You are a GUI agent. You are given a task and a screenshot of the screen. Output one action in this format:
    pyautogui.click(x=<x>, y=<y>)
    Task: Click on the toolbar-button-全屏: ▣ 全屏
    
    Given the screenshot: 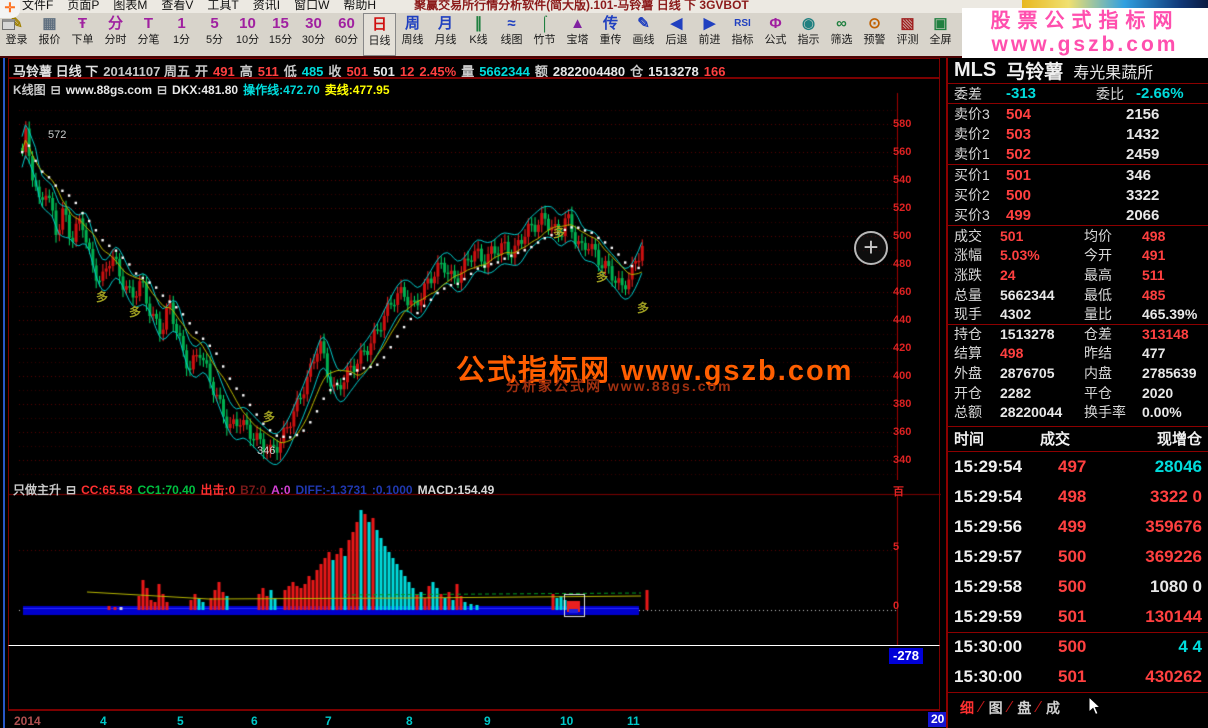 What is the action you would take?
    pyautogui.click(x=940, y=34)
    